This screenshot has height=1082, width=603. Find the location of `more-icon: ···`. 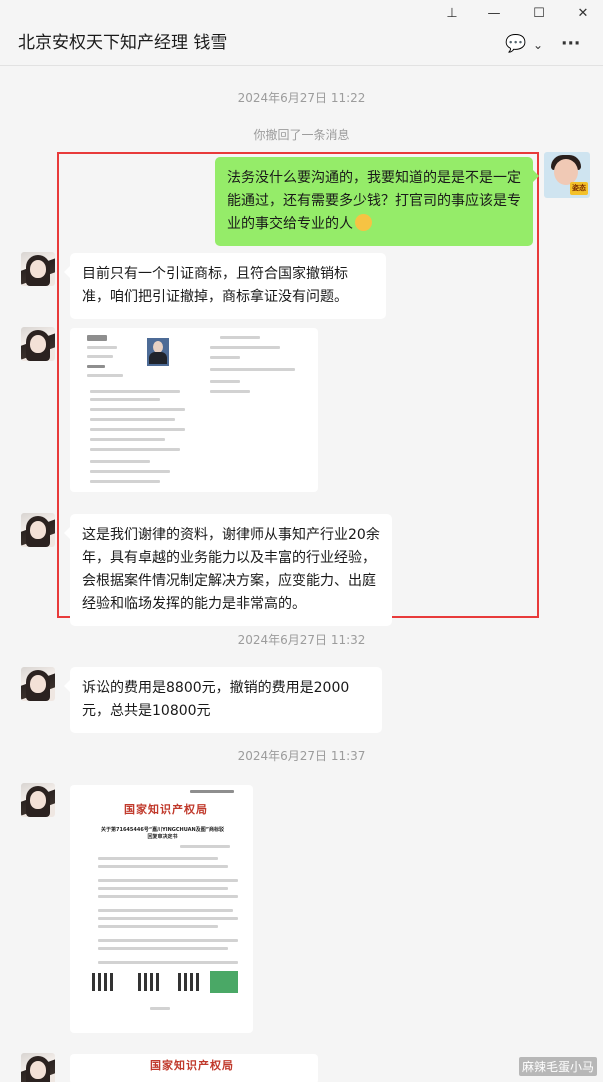

more-icon: ··· is located at coordinates (570, 44).